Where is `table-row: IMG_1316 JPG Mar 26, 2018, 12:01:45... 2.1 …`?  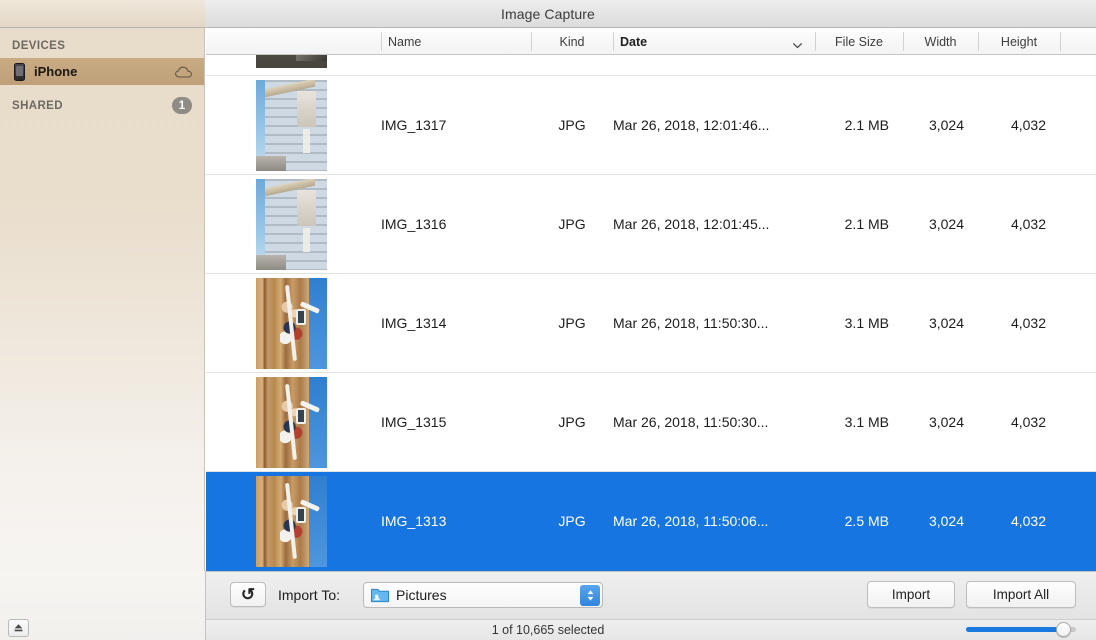 table-row: IMG_1316 JPG Mar 26, 2018, 12:01:45... 2.1 … is located at coordinates (651, 224).